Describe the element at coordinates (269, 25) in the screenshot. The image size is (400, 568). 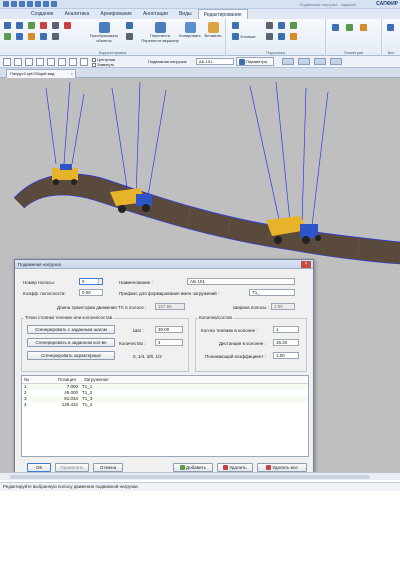
I see `align-tool-icon` at that location.